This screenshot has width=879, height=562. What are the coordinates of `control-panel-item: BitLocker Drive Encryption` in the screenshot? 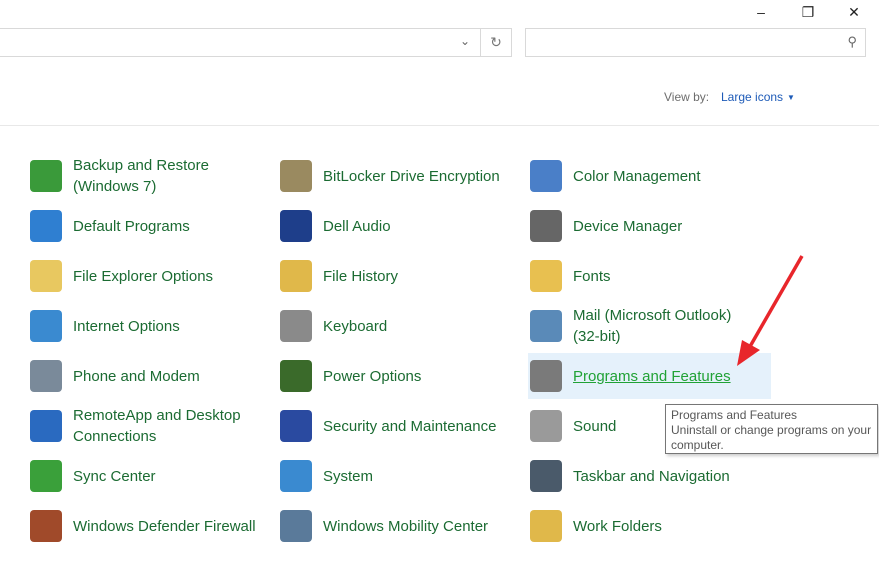 It's located at (400, 176).